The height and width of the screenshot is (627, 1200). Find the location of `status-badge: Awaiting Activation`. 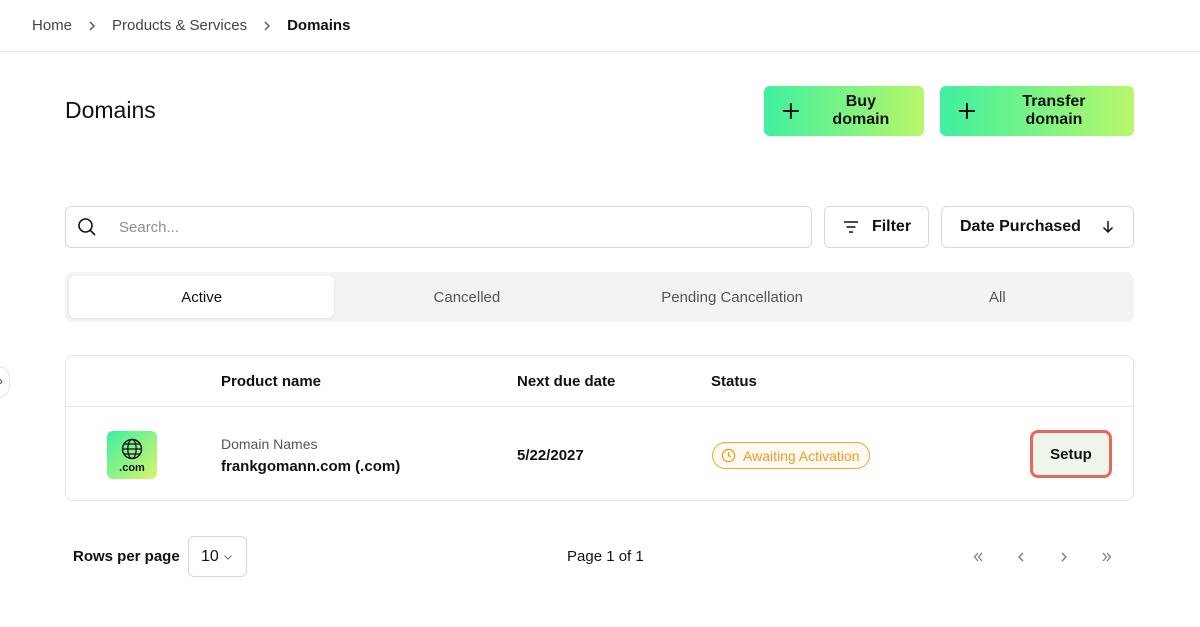

status-badge: Awaiting Activation is located at coordinates (791, 455).